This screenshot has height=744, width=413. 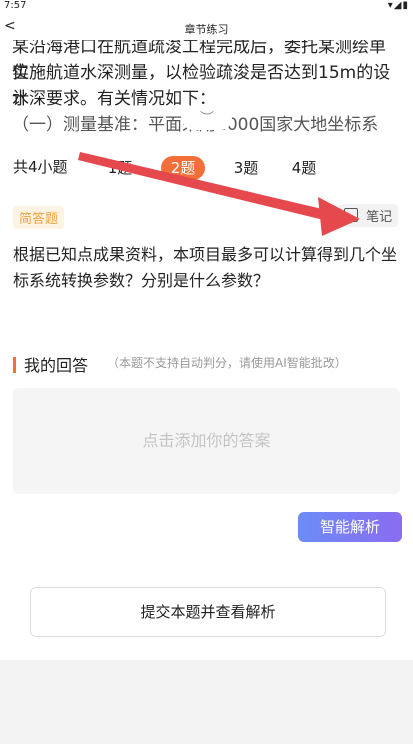 What do you see at coordinates (56, 365) in the screenshot?
I see `answer-heading-label: 我的回答` at bounding box center [56, 365].